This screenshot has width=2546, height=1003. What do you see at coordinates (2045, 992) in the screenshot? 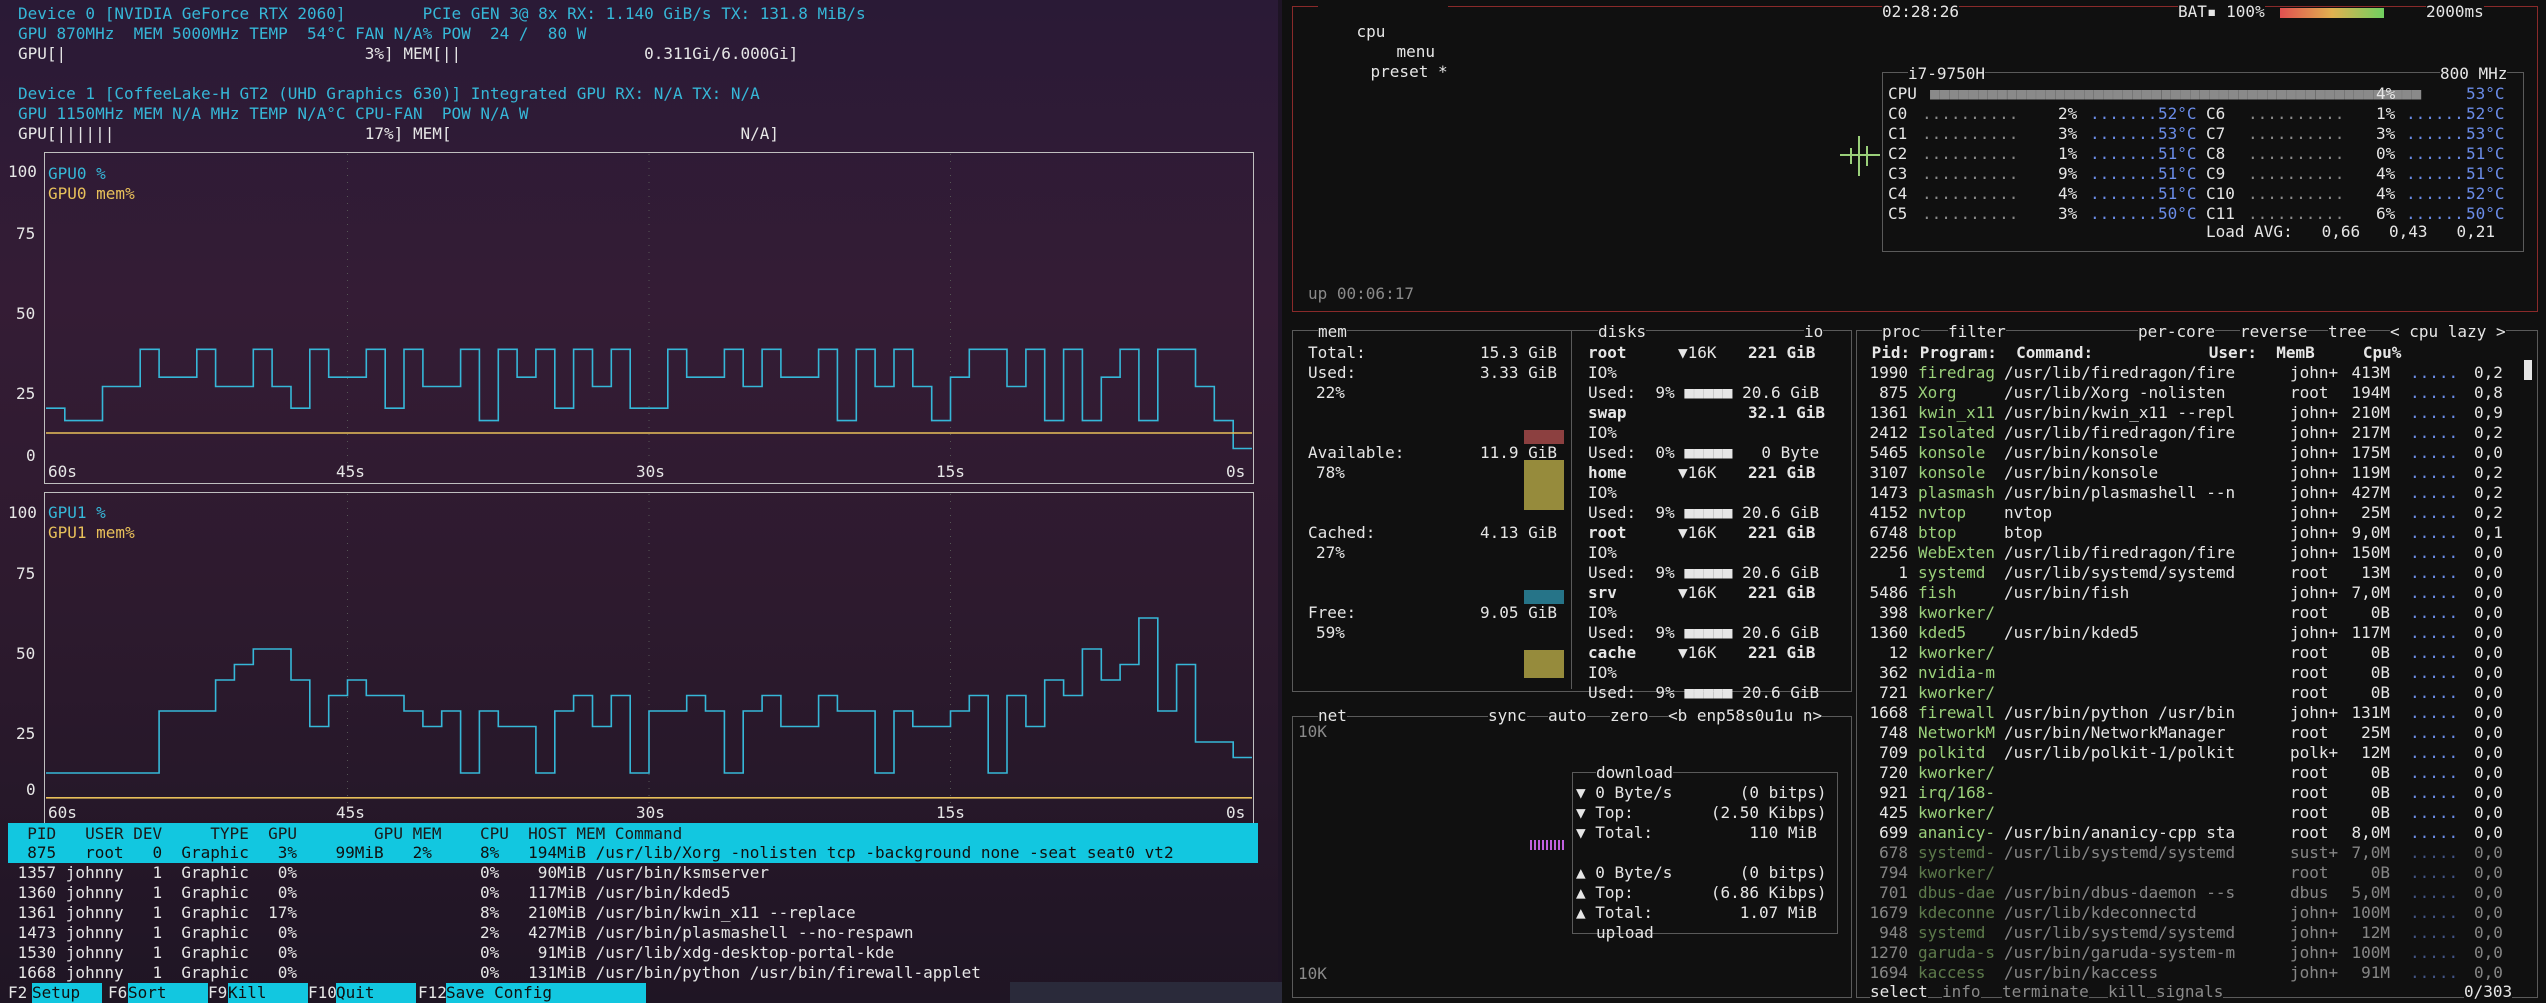
I see `proc-footer-terminate: terminate` at bounding box center [2045, 992].